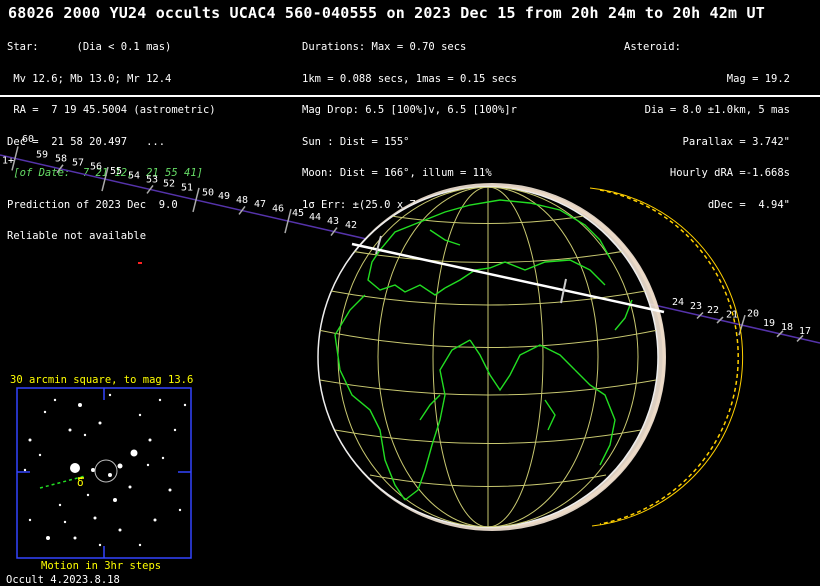 This screenshot has height=586, width=820. I want to click on path-label-minute: 17, so click(805, 331).